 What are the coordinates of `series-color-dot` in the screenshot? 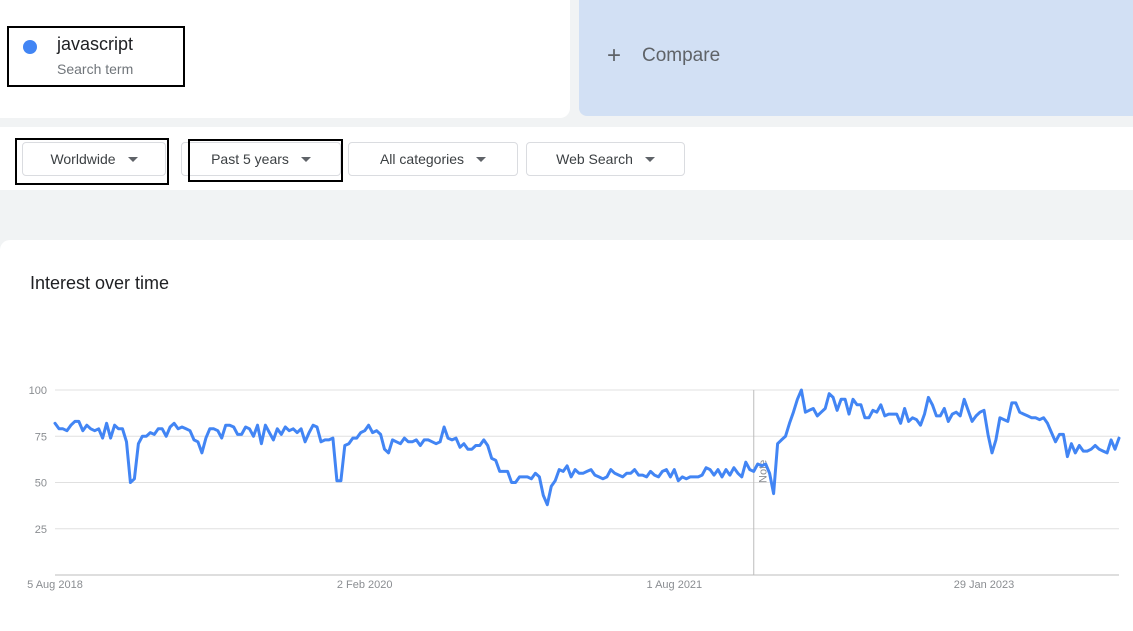 It's located at (30, 47).